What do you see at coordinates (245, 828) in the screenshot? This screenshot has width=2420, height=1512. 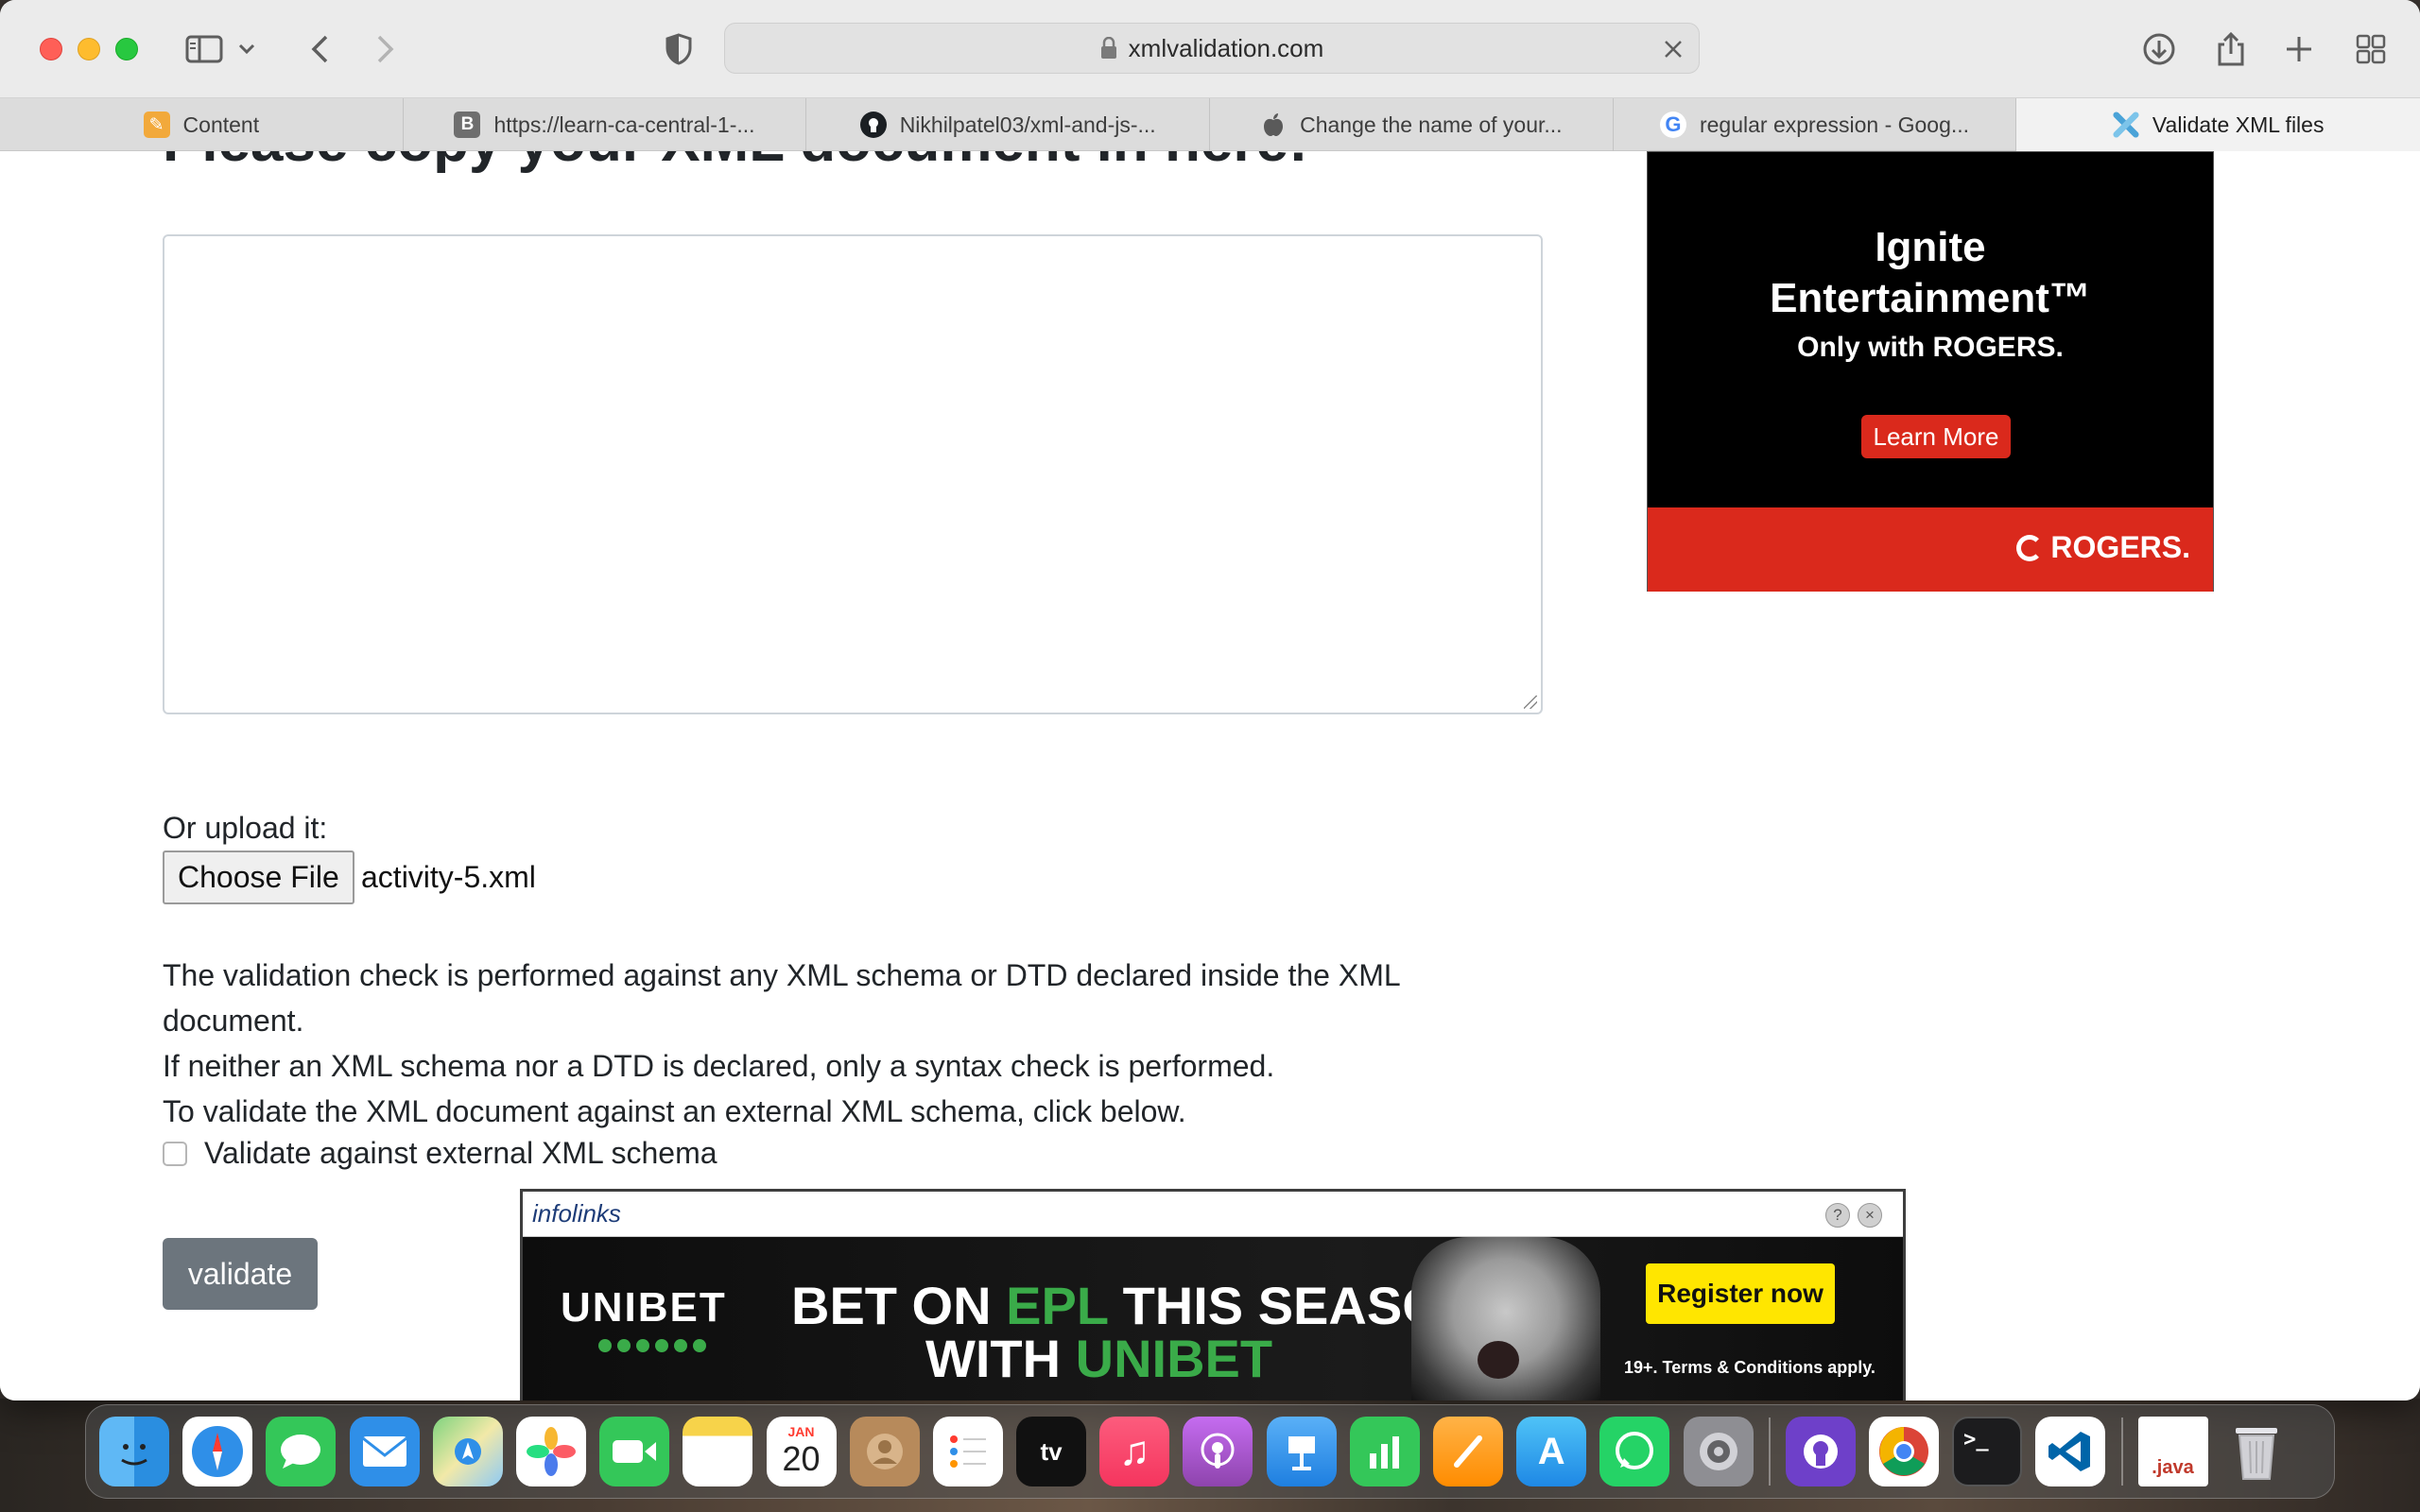 I see `upload-label: Or upload it:` at bounding box center [245, 828].